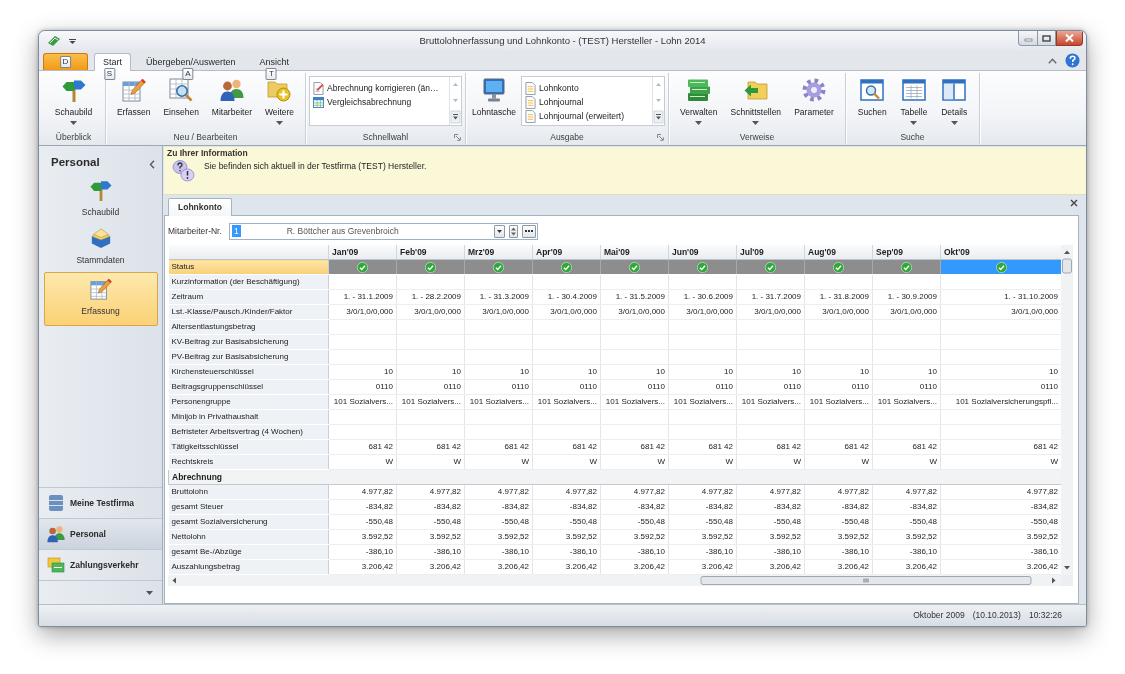  I want to click on dropdown-button, so click(499, 231).